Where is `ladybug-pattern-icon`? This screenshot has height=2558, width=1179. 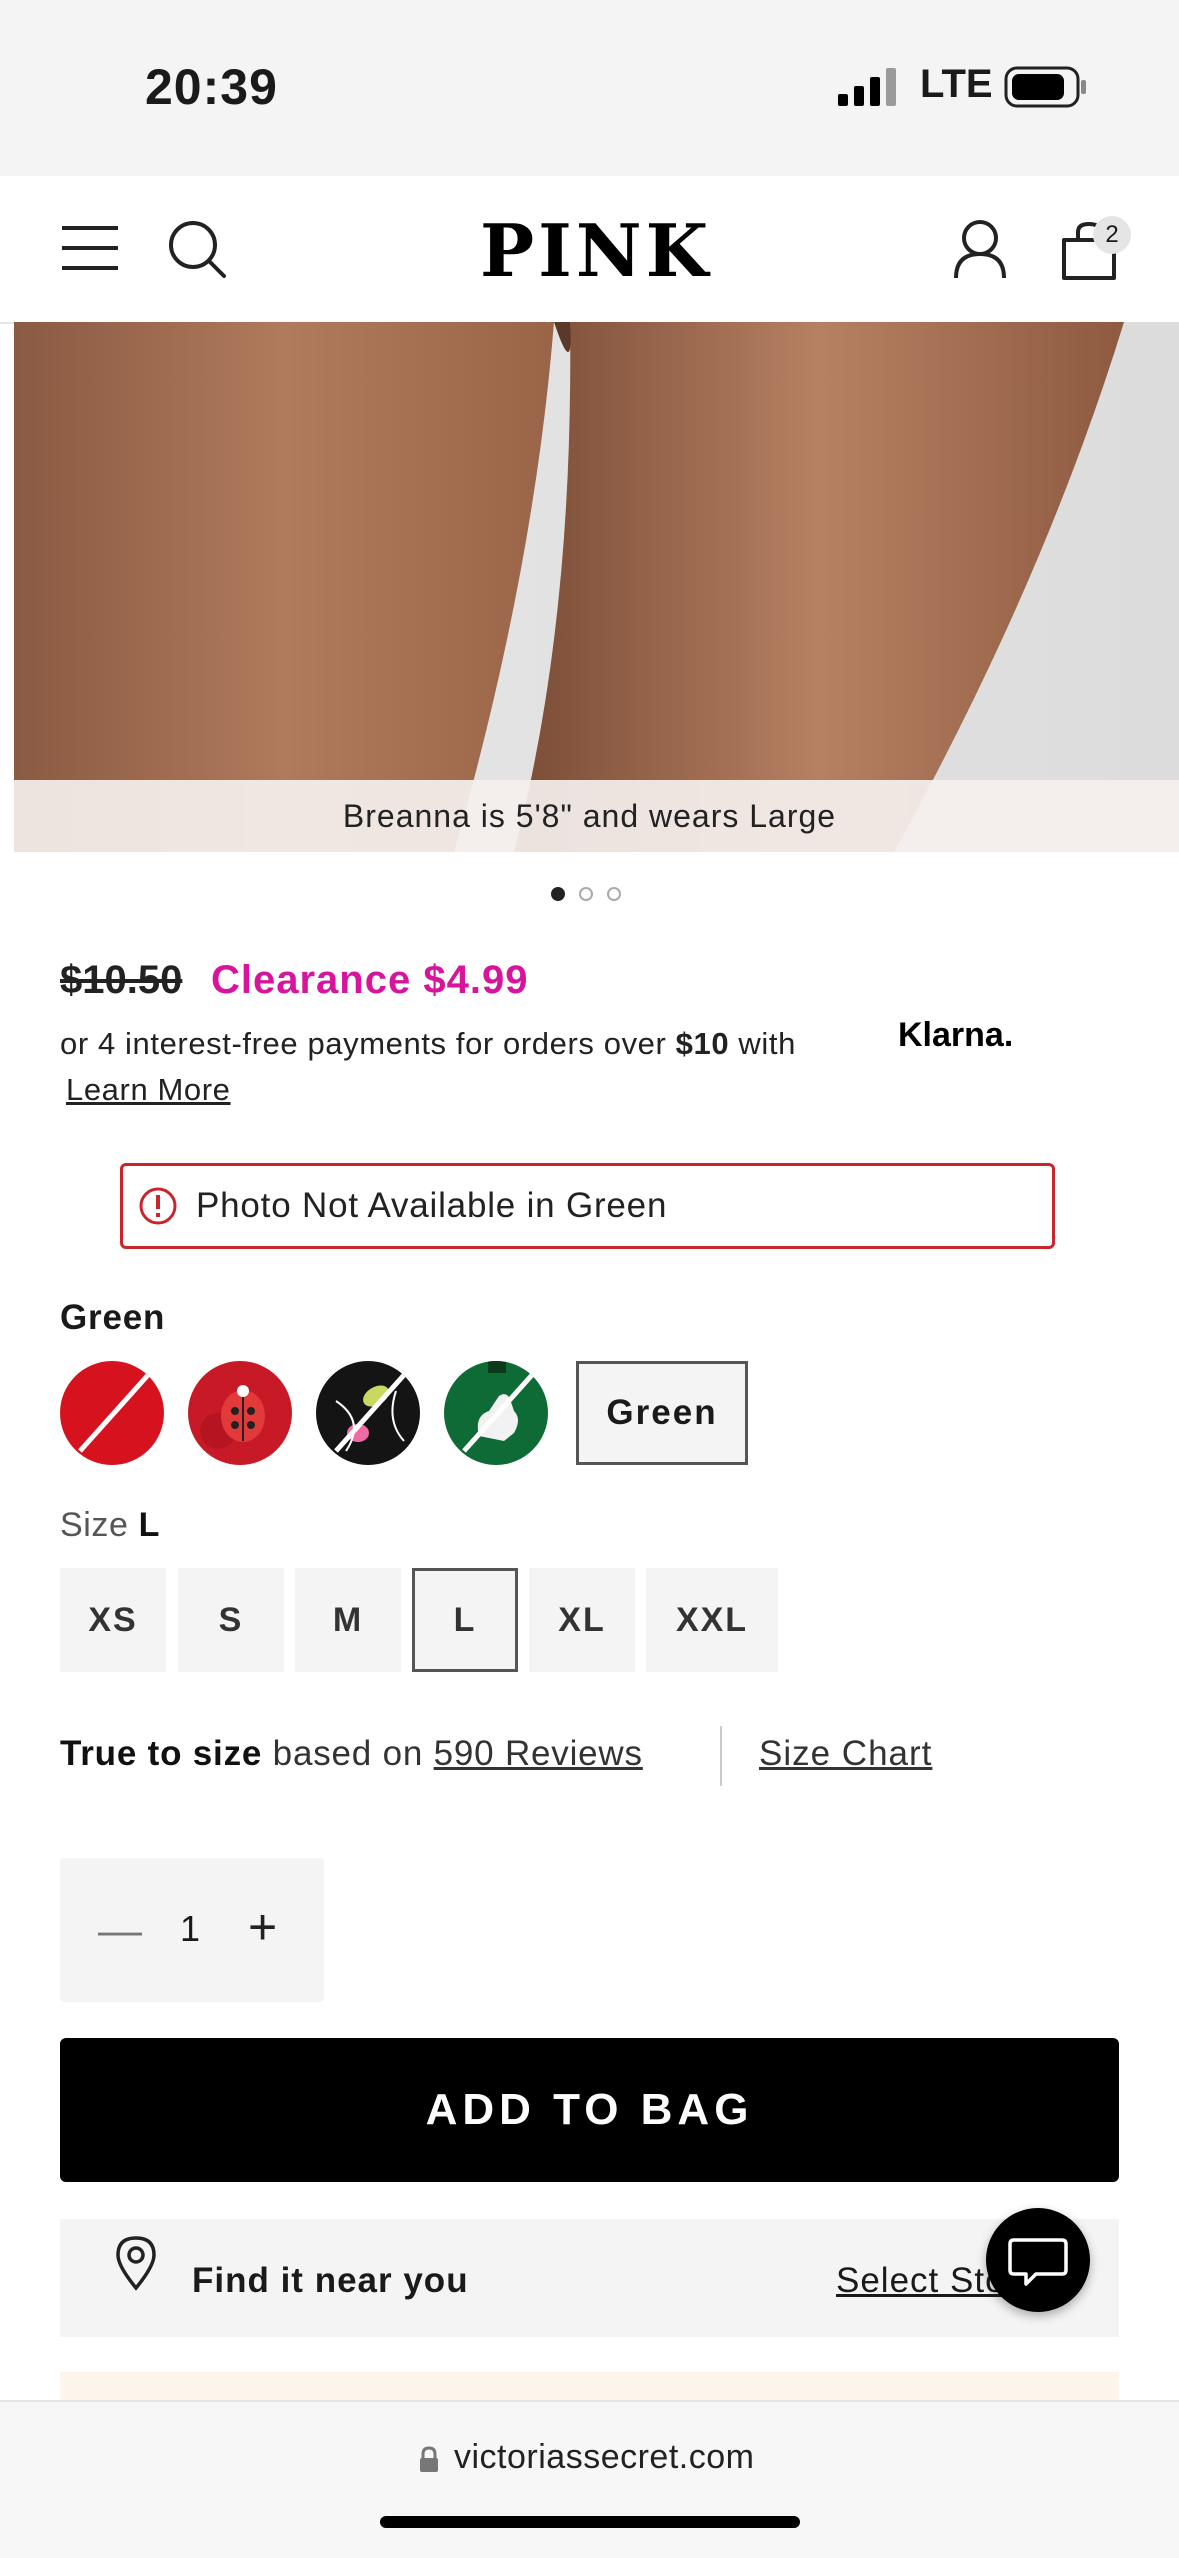 ladybug-pattern-icon is located at coordinates (232, 1417).